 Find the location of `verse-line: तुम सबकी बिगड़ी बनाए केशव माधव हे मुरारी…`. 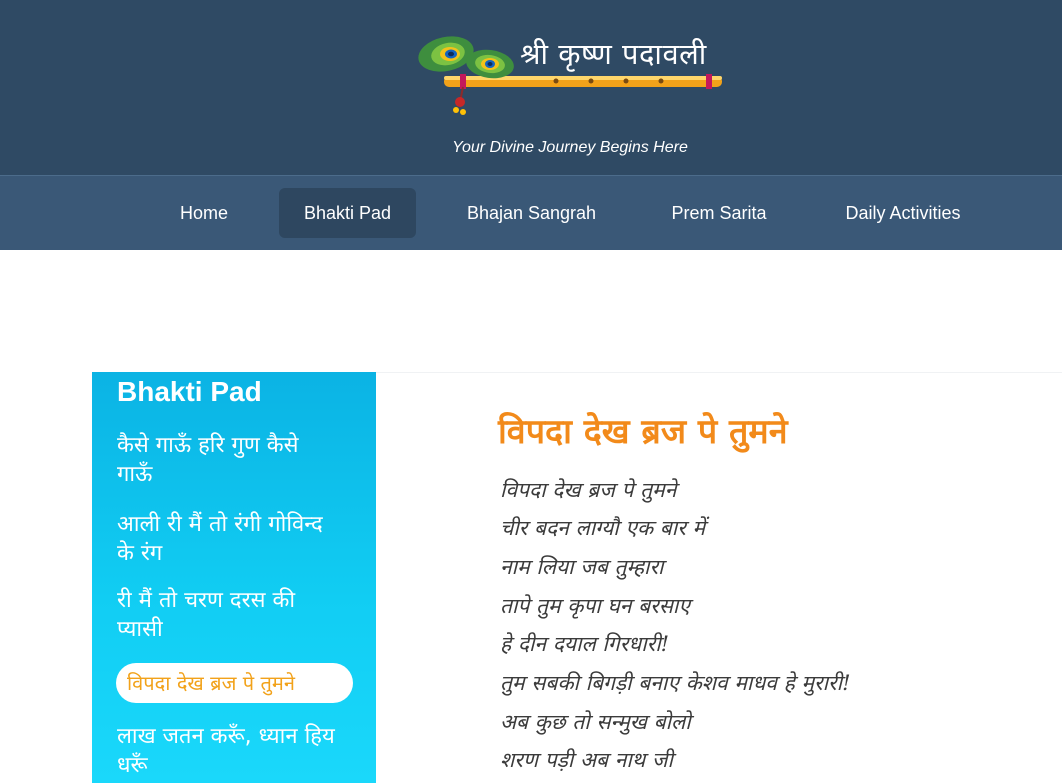

verse-line: तुम सबकी बिगड़ी बनाए केशव माधव हे मुरारी… is located at coordinates (675, 683).